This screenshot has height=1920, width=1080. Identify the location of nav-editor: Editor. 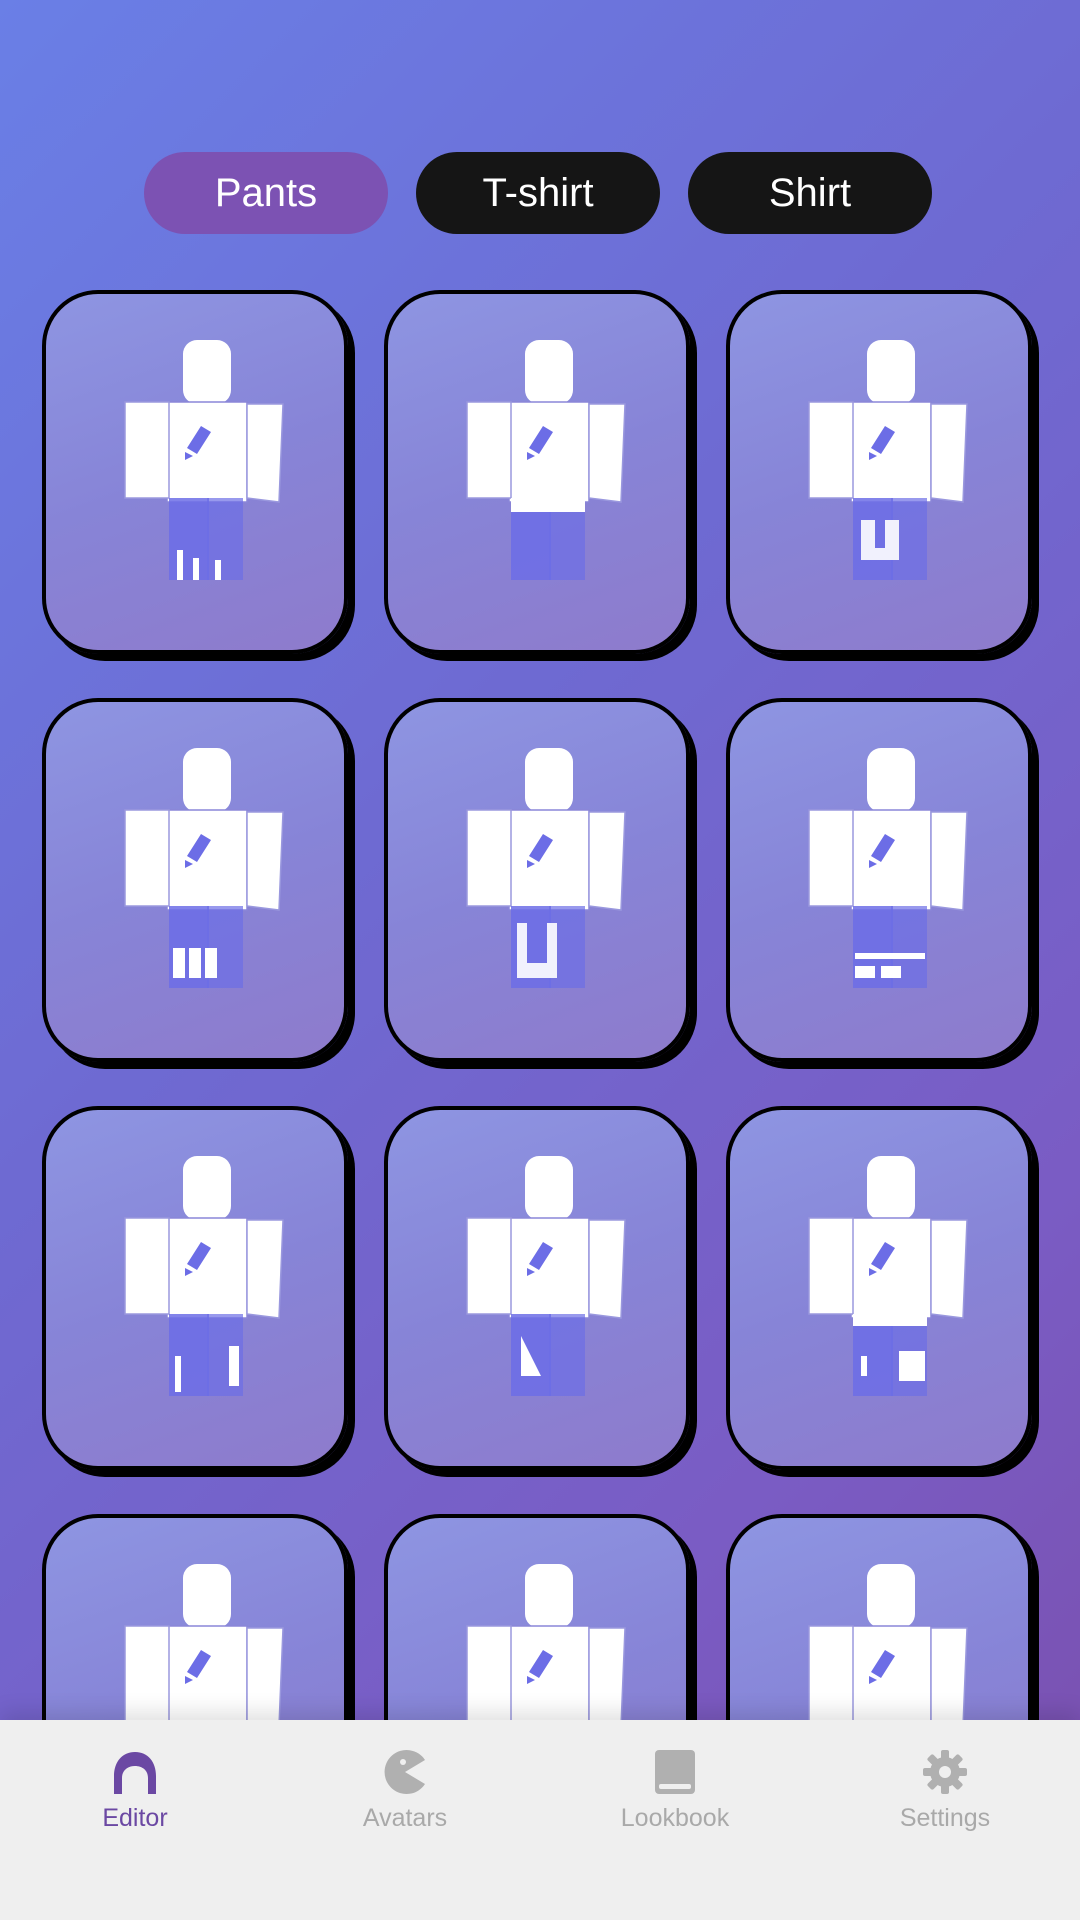
(135, 1820).